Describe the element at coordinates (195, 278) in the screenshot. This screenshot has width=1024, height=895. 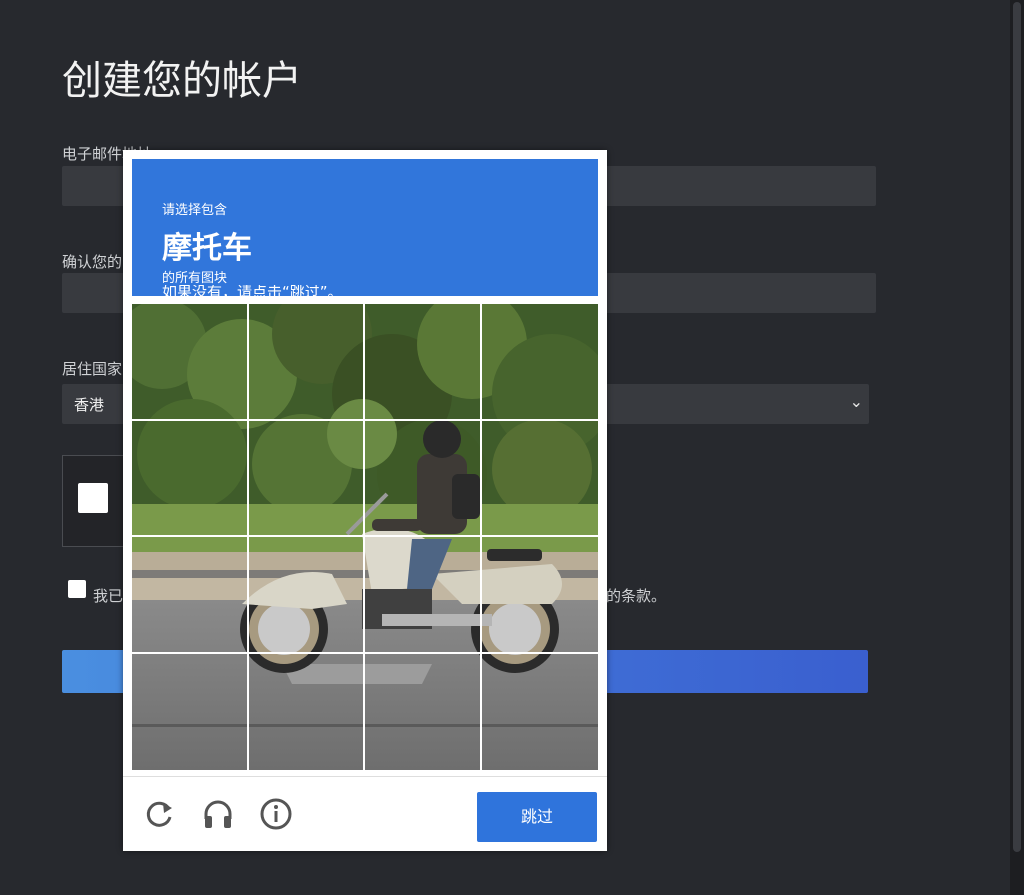
I see `challenge-instruction-3: 的所有图块` at that location.